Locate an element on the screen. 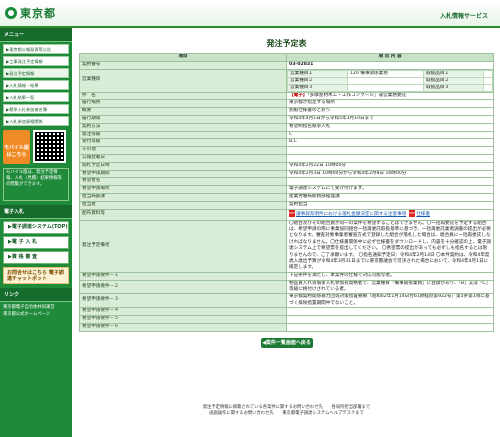 The width and height of the screenshot is (500, 437). qr-code-icon is located at coordinates (49, 146).